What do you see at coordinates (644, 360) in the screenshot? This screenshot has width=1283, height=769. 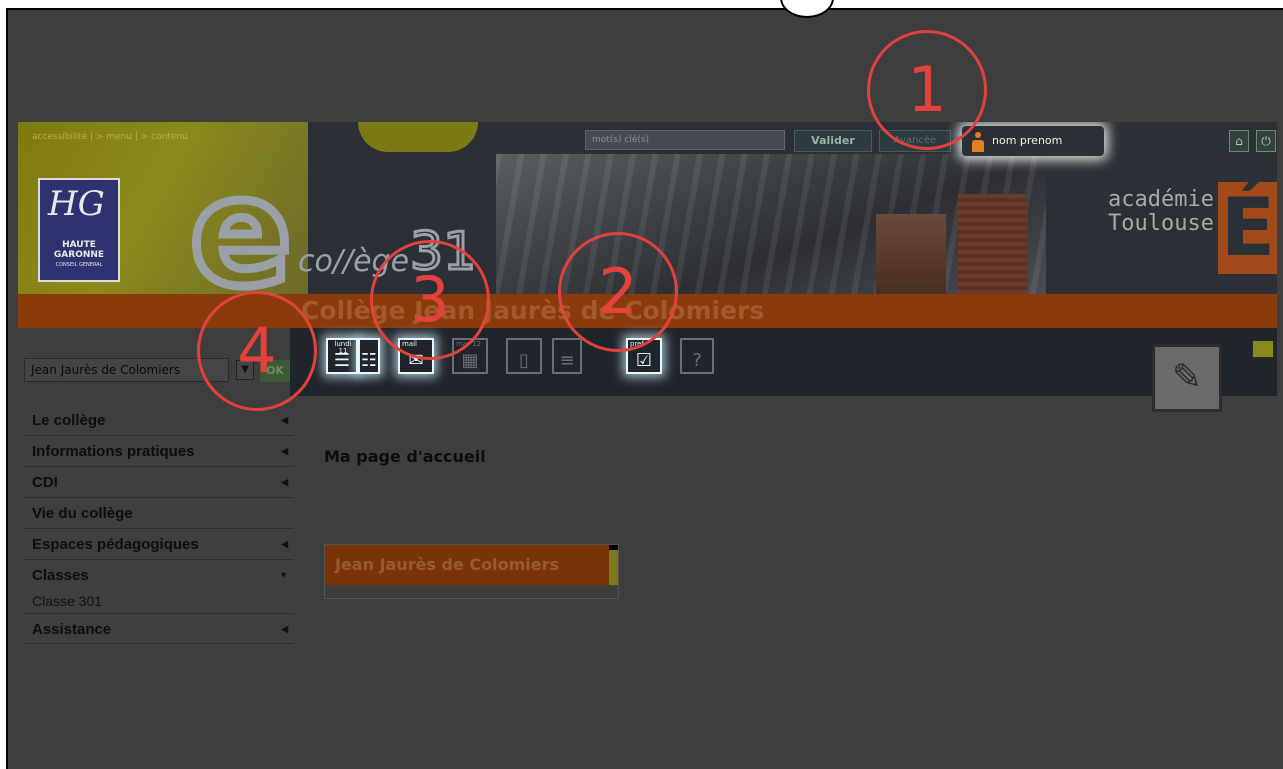 I see `preferences-icon: ☑` at bounding box center [644, 360].